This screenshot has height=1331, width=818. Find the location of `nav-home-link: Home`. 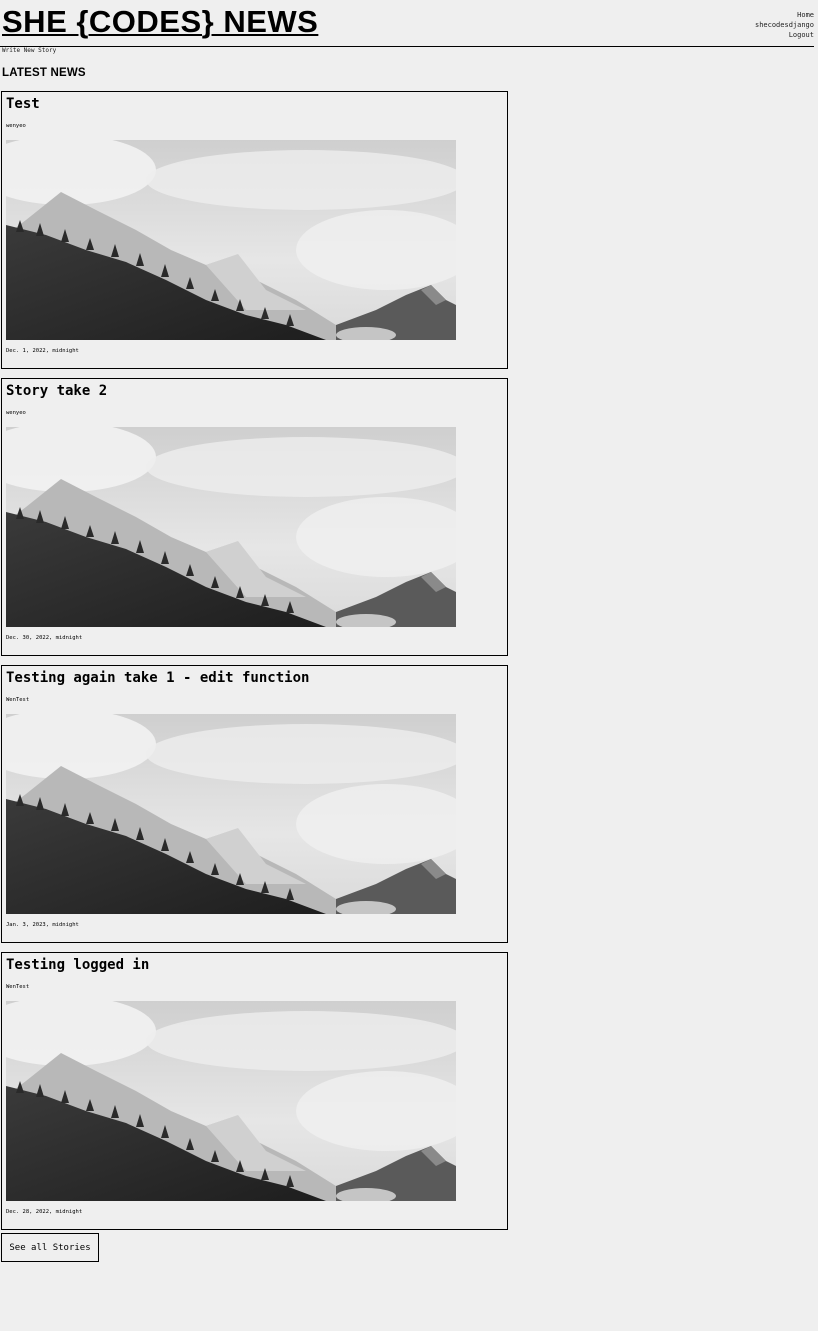

nav-home-link: Home is located at coordinates (784, 15).